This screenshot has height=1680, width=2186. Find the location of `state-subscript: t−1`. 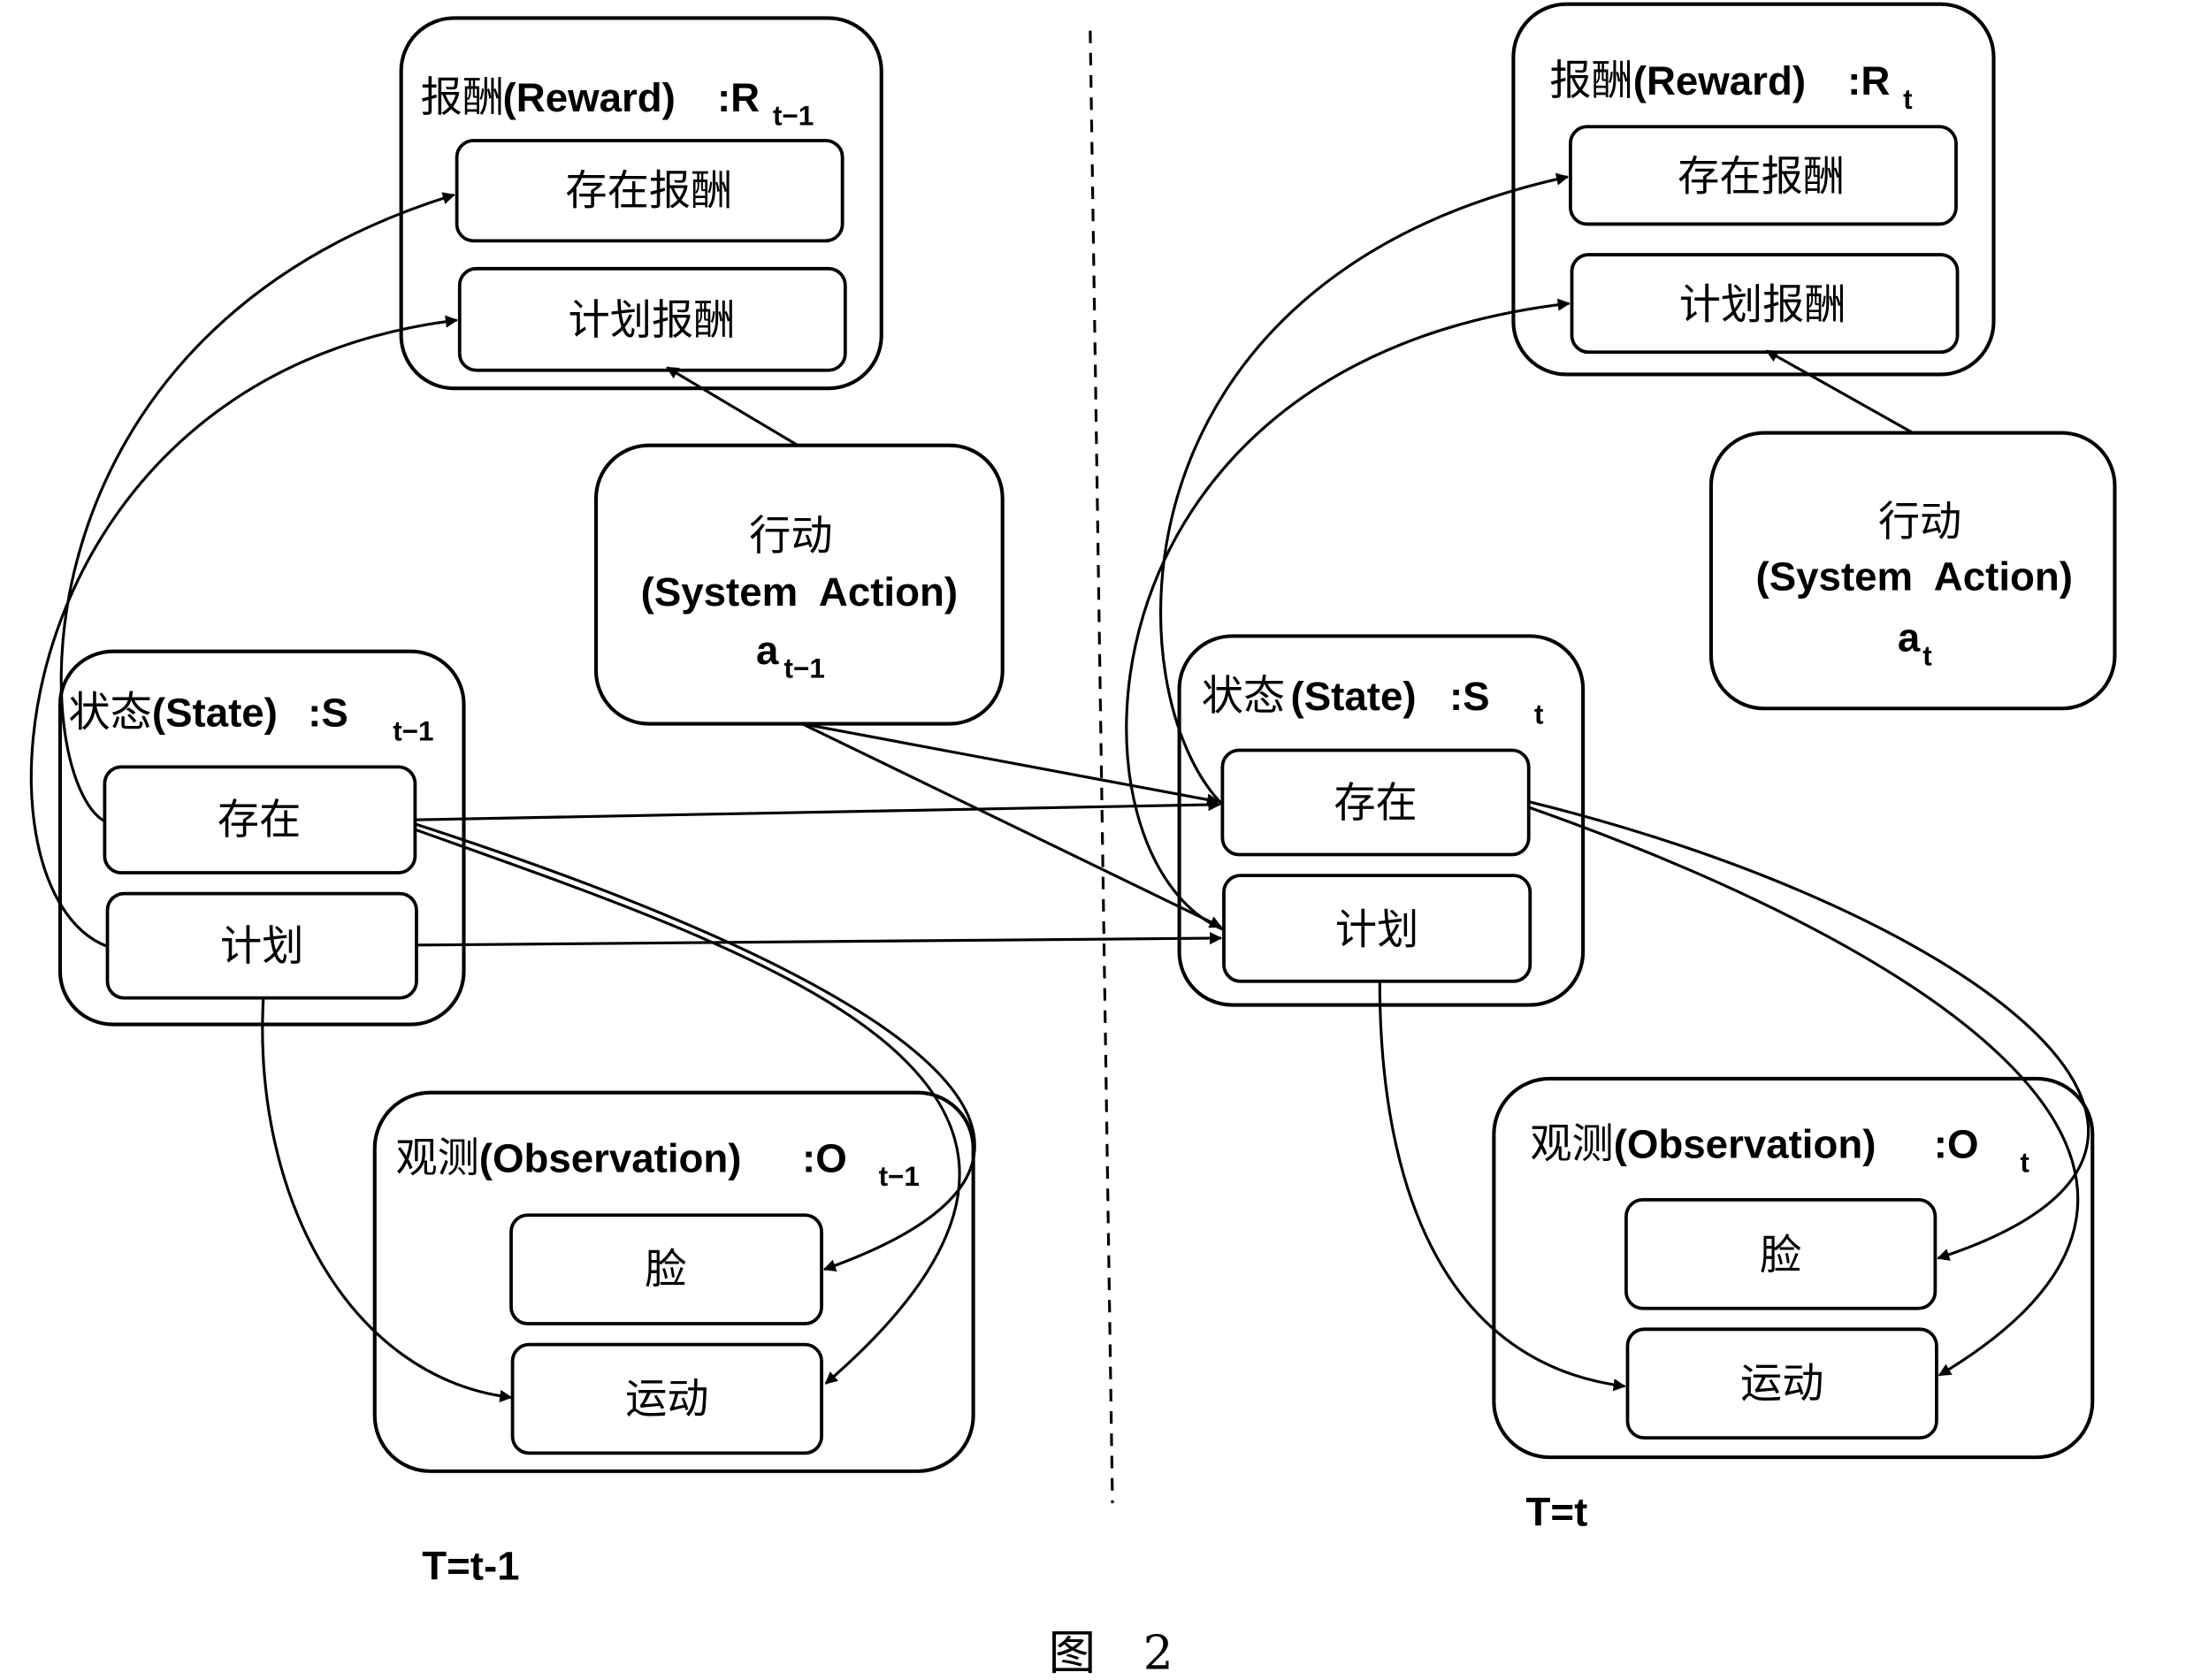

state-subscript: t−1 is located at coordinates (413, 730).